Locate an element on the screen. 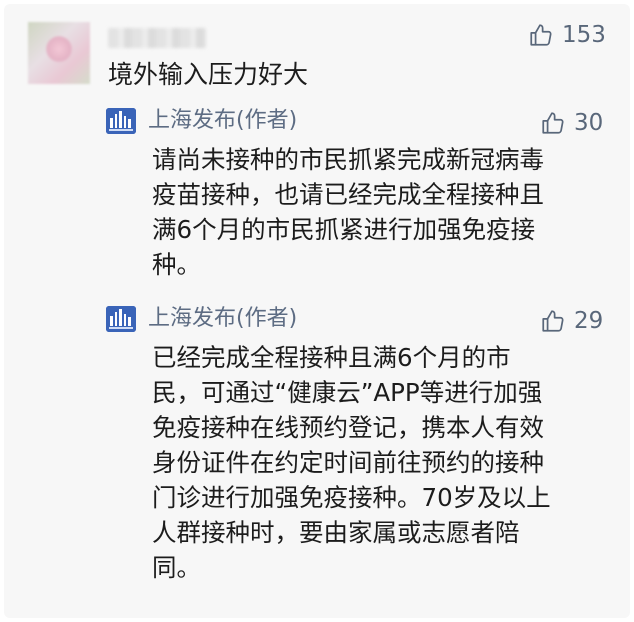 The image size is (634, 622). reply-line: 已经完成全程接种且满6个月的市 is located at coordinates (331, 357).